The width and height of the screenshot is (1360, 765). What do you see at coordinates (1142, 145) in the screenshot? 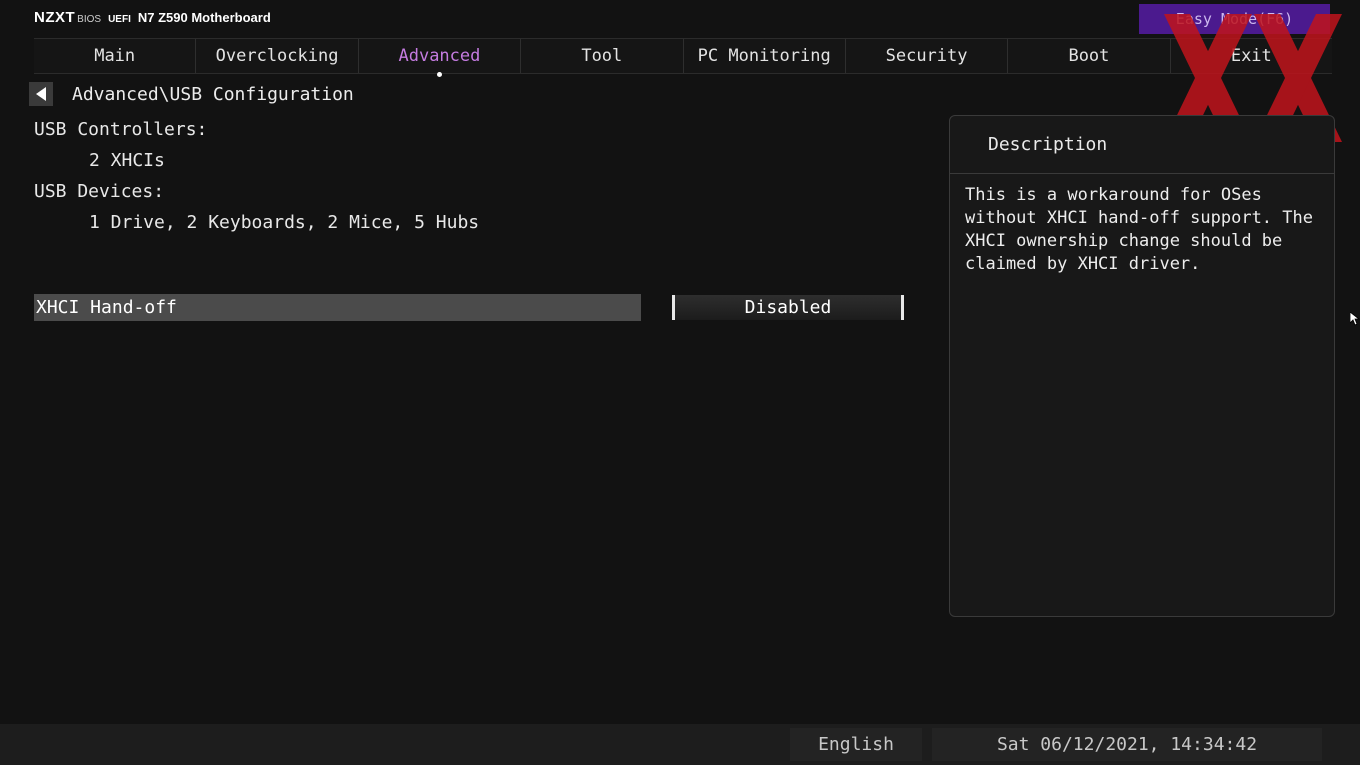
I see `description-title: Description` at bounding box center [1142, 145].